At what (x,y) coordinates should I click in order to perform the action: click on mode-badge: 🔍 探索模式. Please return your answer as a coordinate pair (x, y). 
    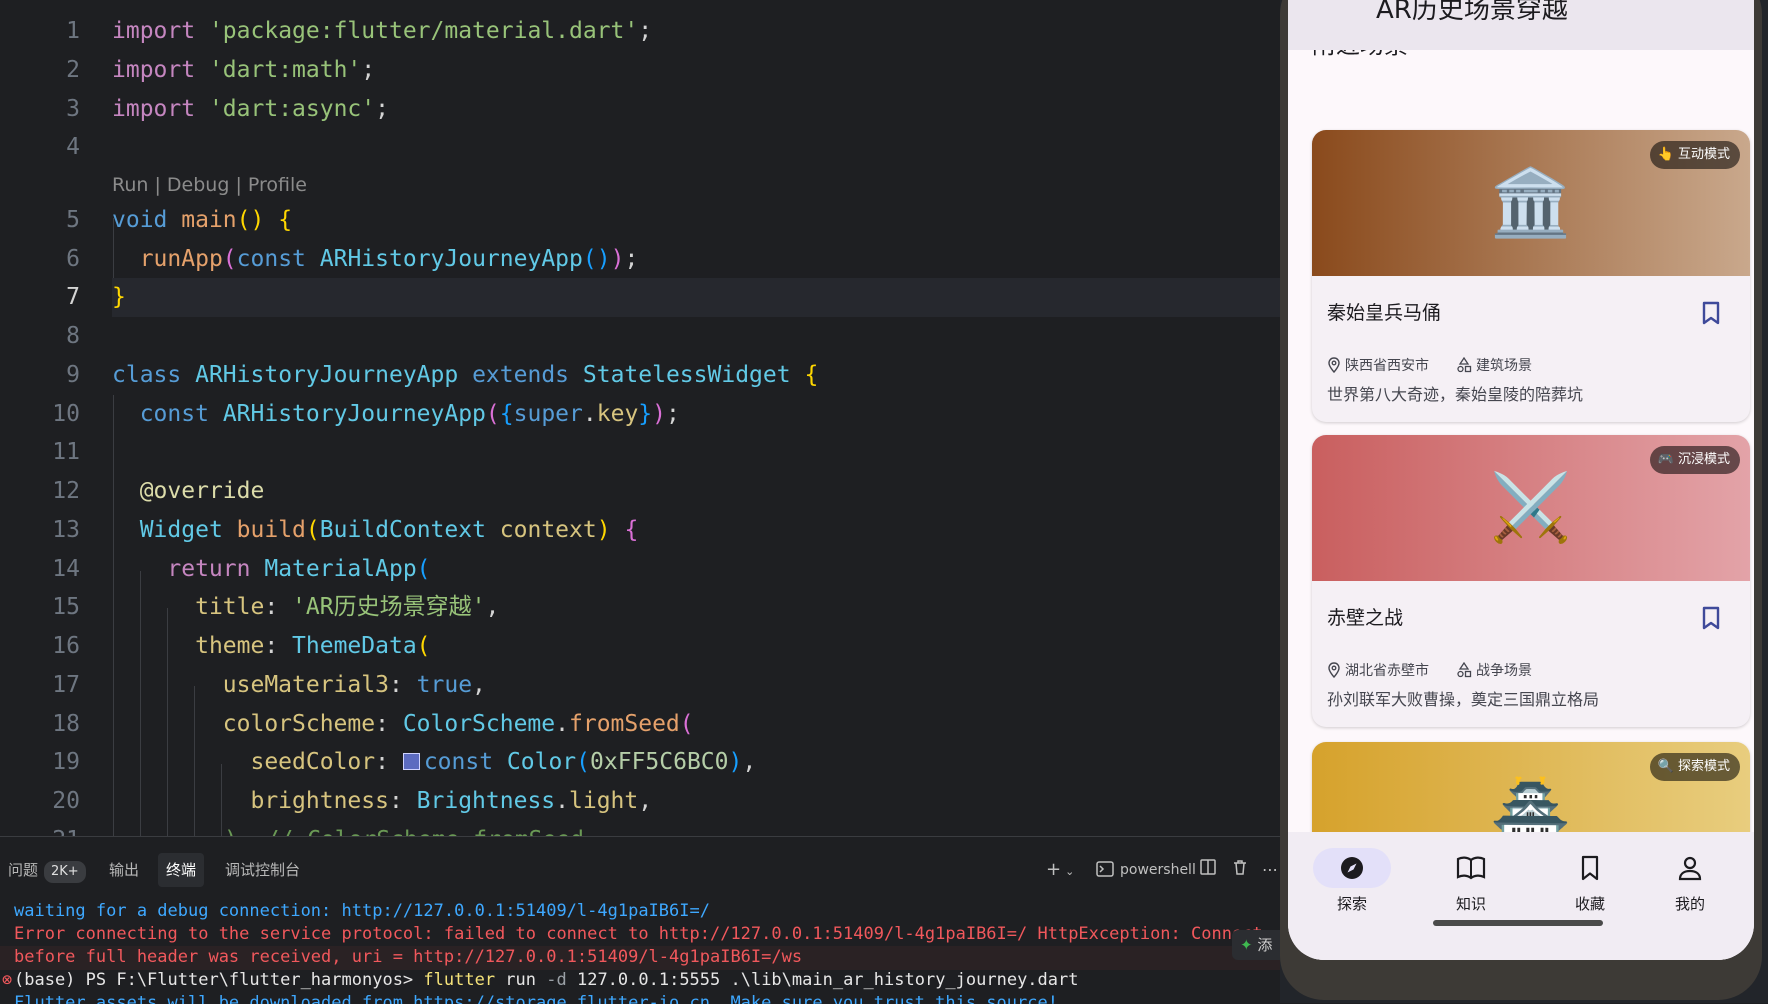
    Looking at the image, I should click on (1694, 767).